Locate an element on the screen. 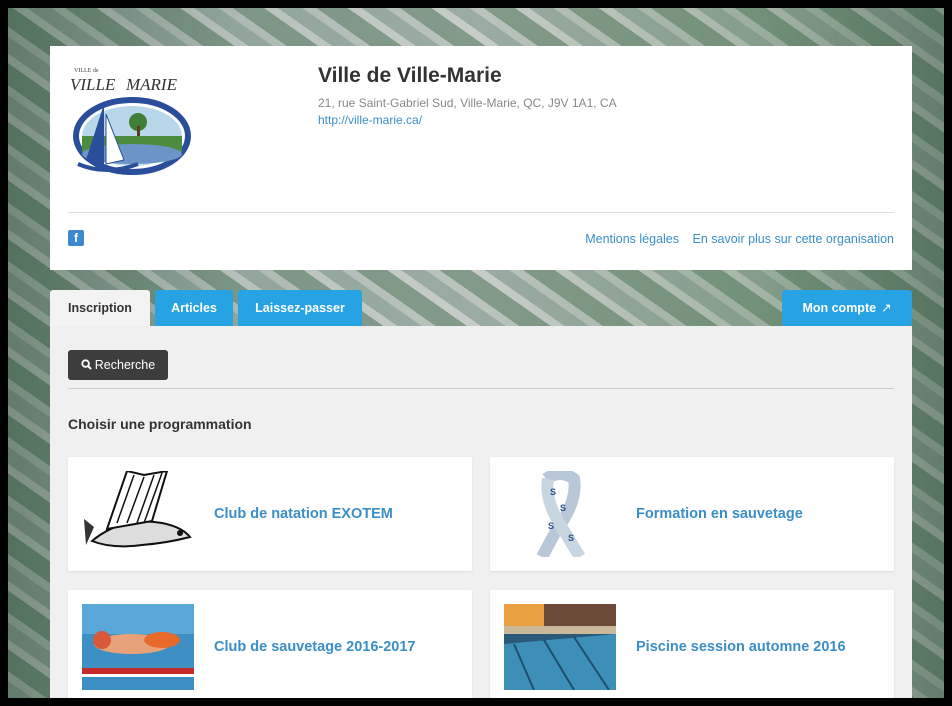  program-title: Formation en sauvetage is located at coordinates (719, 514).